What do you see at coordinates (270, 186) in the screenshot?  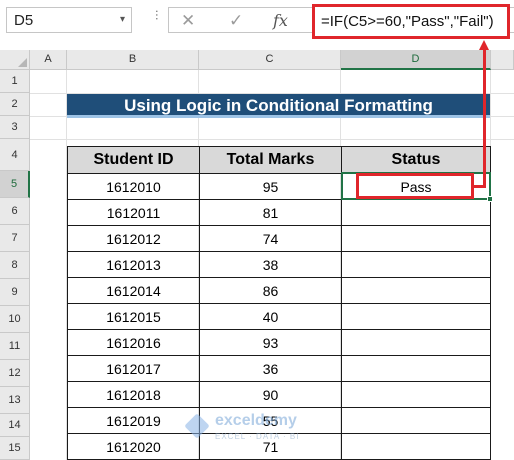 I see `cell-total-marks: 95` at bounding box center [270, 186].